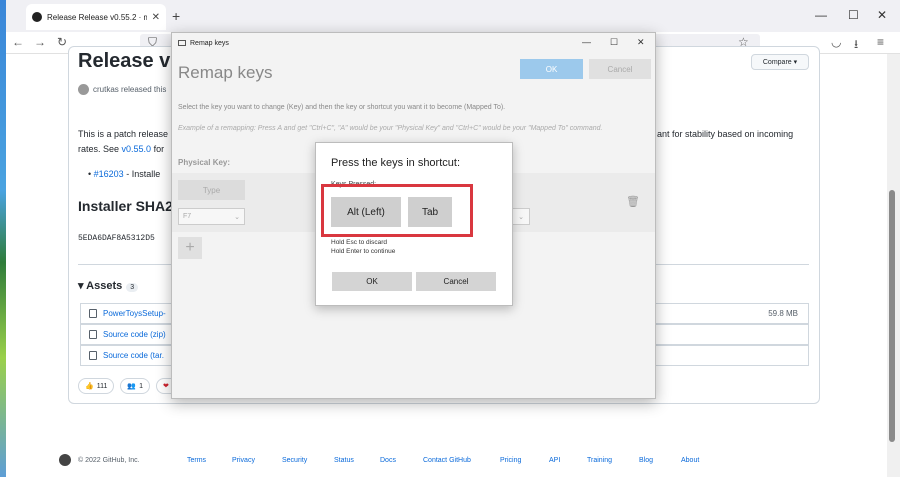  Describe the element at coordinates (372, 281) in the screenshot. I see `dialog-ok-button: OK` at that location.